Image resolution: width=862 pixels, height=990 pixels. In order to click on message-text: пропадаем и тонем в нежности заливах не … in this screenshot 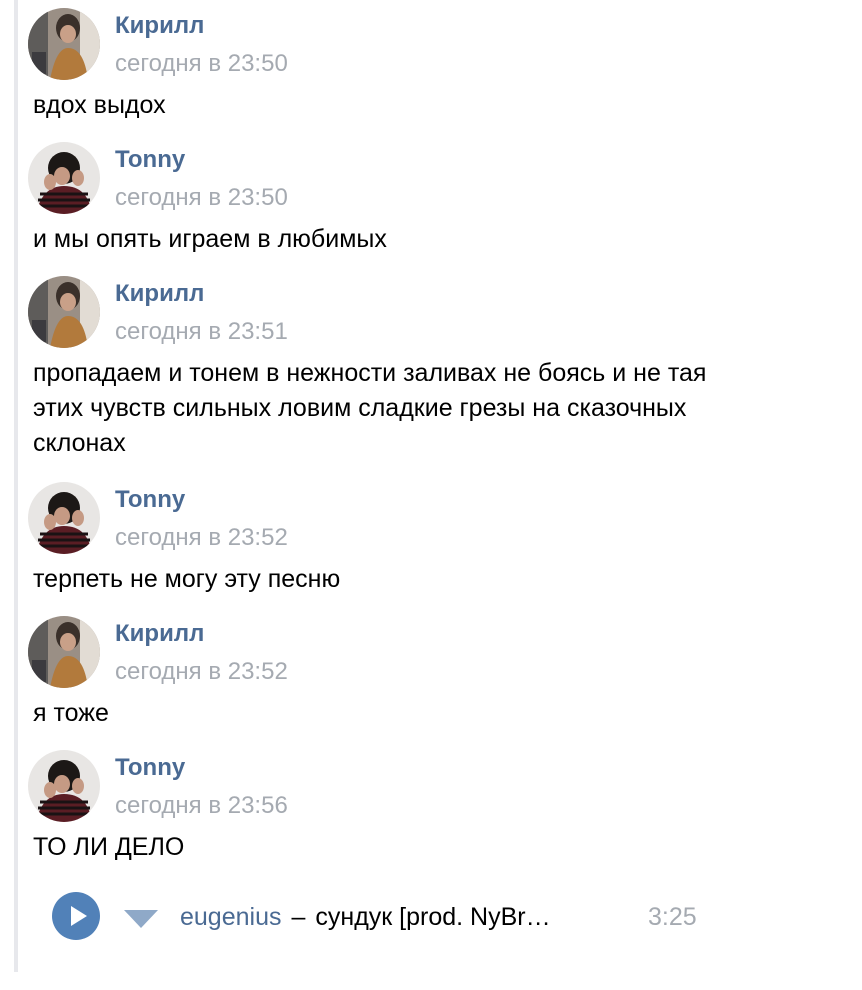, I will do `click(413, 408)`.